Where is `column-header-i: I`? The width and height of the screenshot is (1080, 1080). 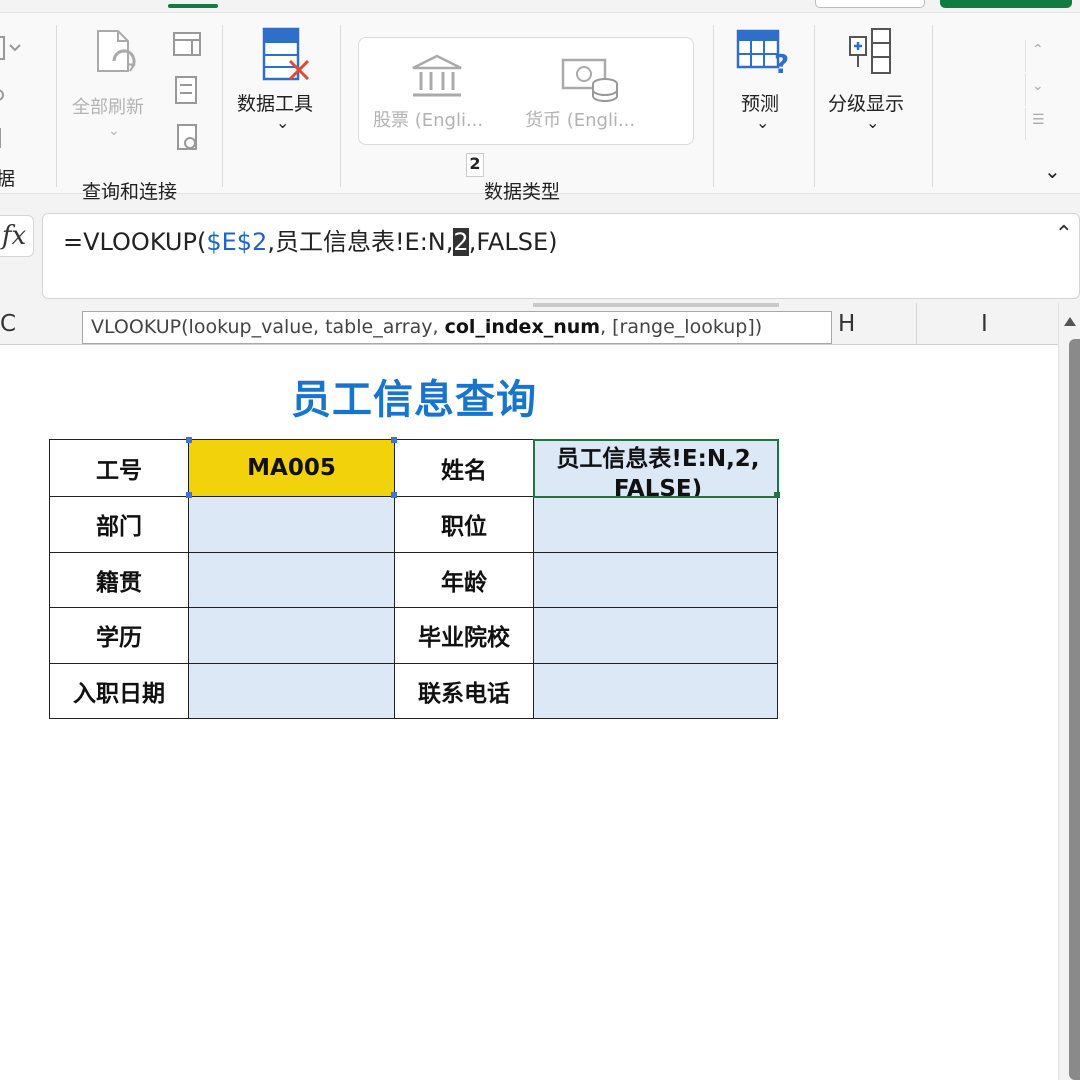 column-header-i: I is located at coordinates (984, 324).